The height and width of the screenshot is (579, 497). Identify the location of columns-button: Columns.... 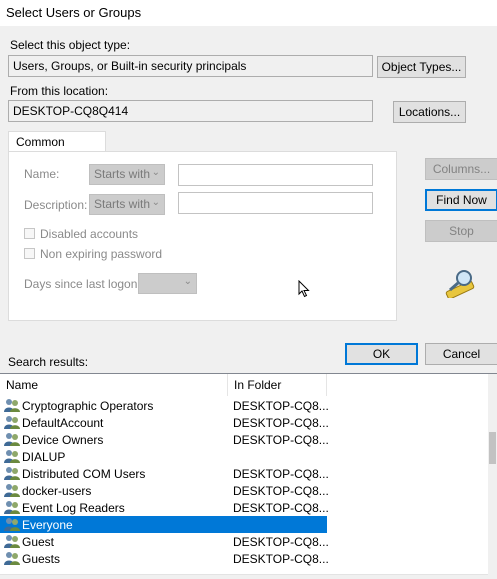
(461, 169).